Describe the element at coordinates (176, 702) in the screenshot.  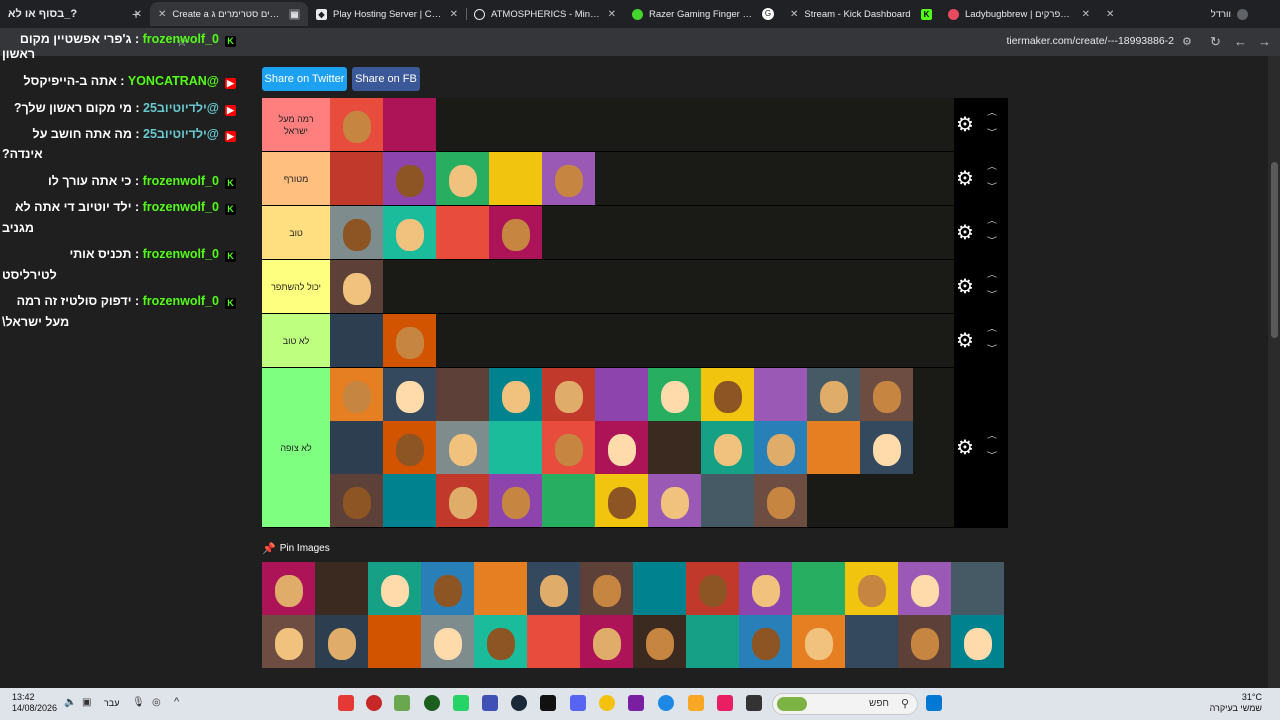
I see `chevron-up-icon: ^` at that location.